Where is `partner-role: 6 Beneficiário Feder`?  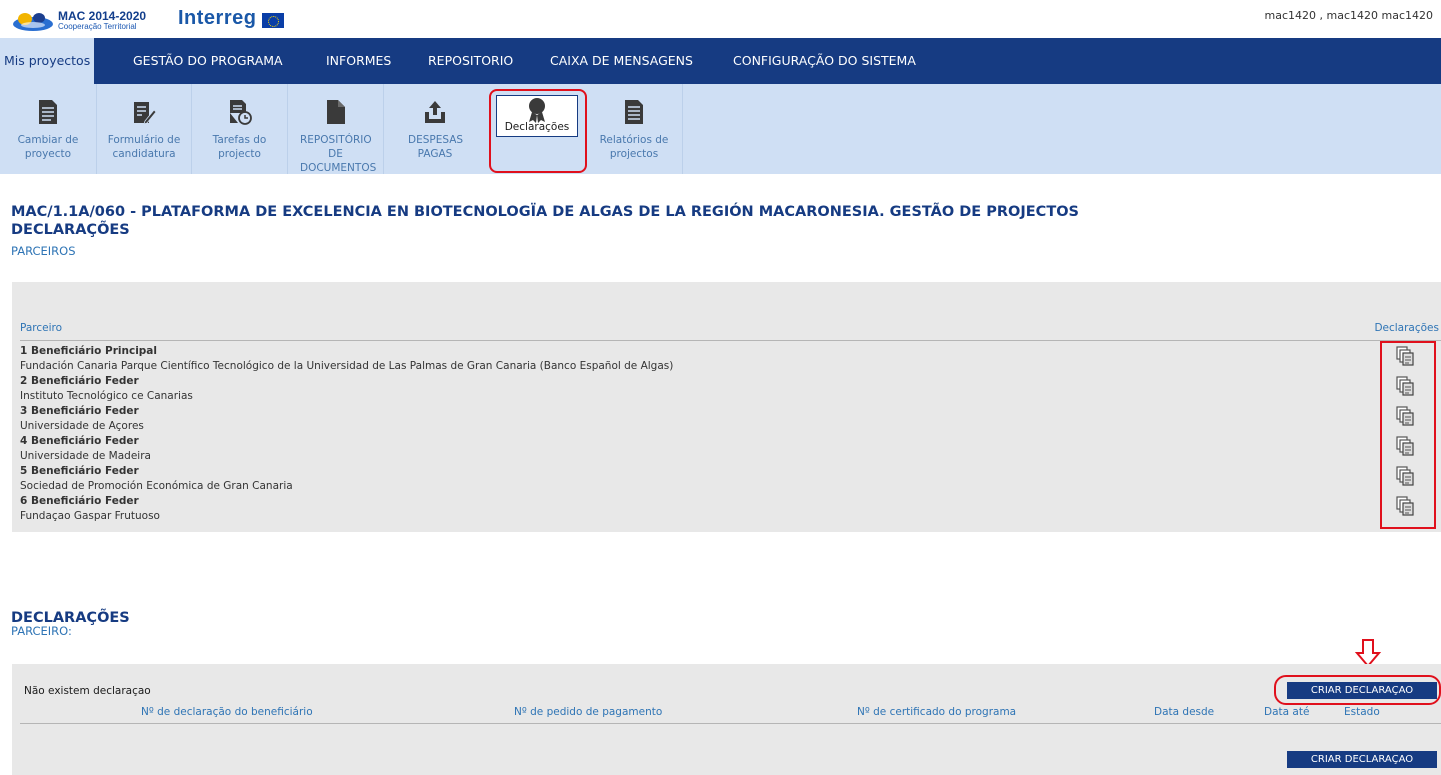
partner-role: 6 Beneficiário Feder is located at coordinates (79, 501).